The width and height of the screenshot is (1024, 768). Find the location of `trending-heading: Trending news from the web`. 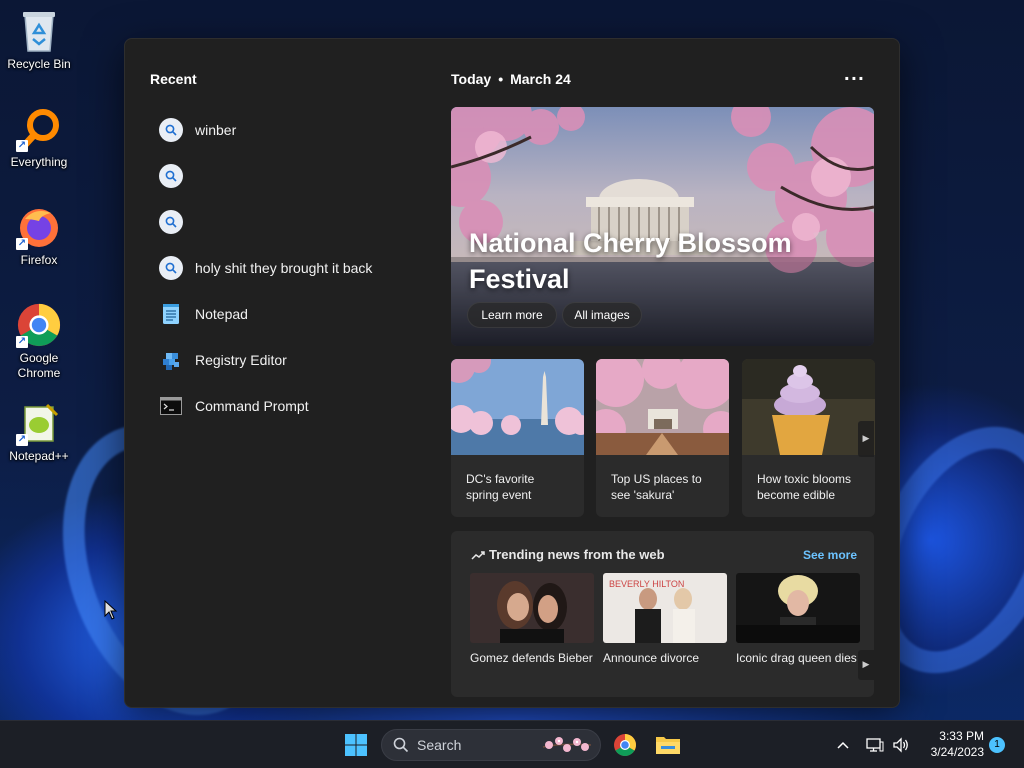

trending-heading: Trending news from the web is located at coordinates (568, 554).